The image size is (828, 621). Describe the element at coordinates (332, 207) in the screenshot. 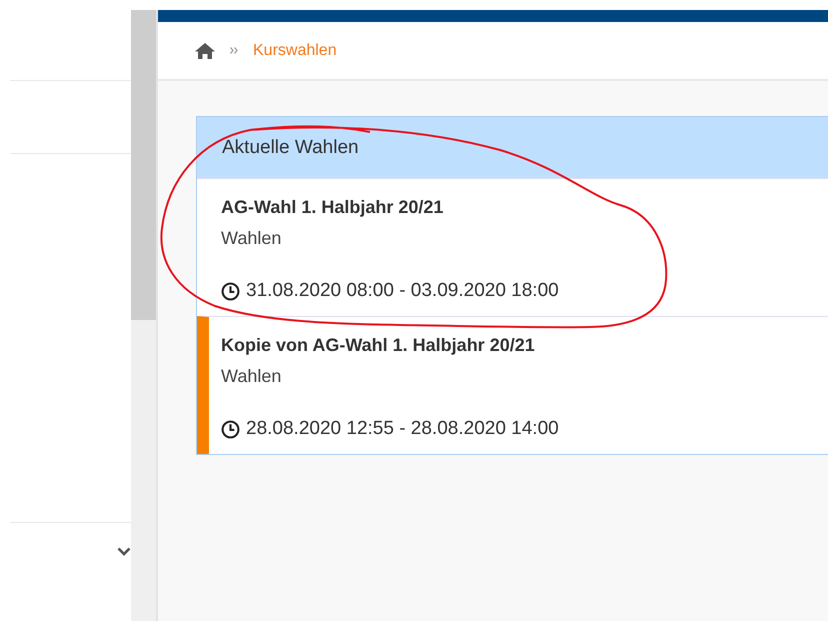

I see `item-title: AG-Wahl 1. Halbjahr 20/21` at that location.